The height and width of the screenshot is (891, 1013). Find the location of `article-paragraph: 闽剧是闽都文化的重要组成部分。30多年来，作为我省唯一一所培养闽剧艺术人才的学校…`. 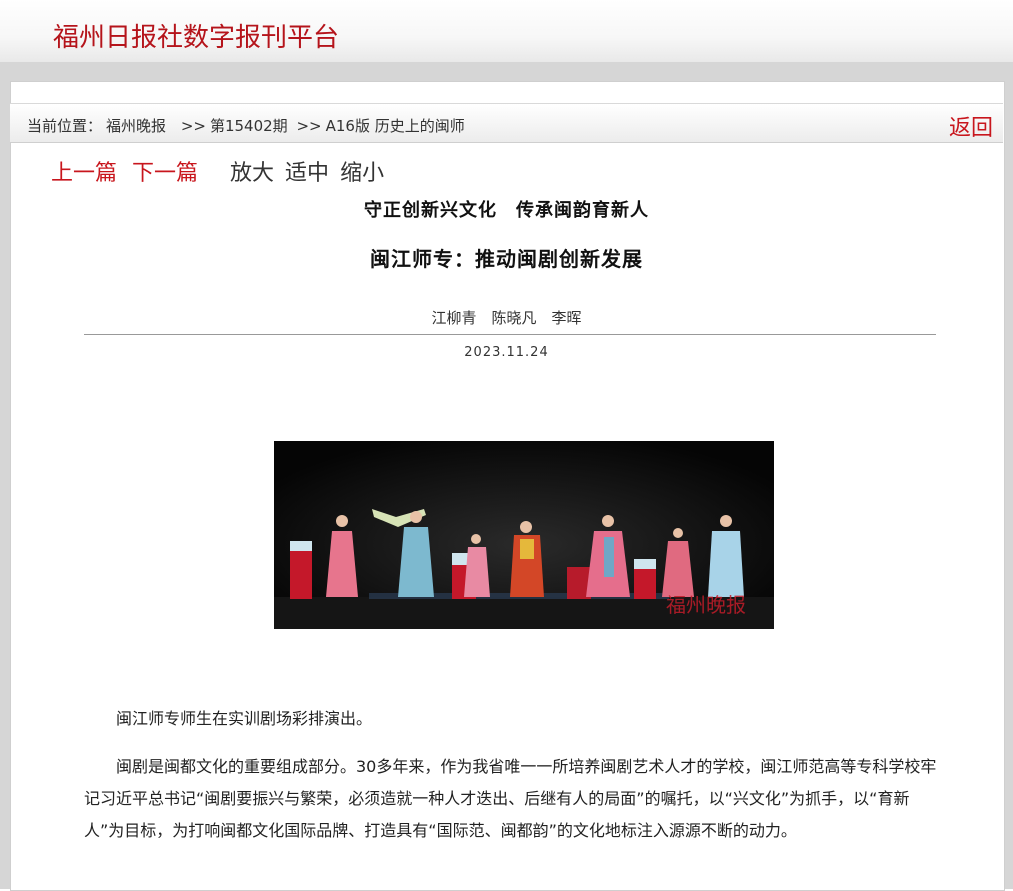

article-paragraph: 闽剧是闽都文化的重要组成部分。30多年来，作为我省唯一一所培养闽剧艺术人才的学校… is located at coordinates (510, 798).